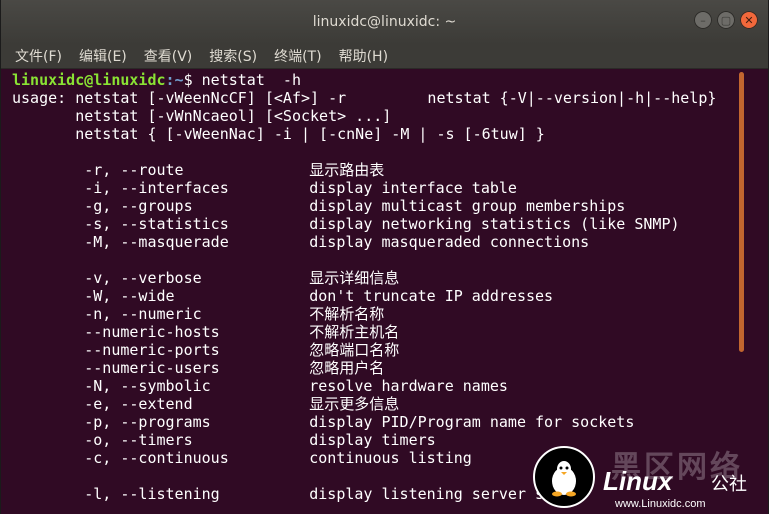  I want to click on prompt-path: :~, so click(174, 80).